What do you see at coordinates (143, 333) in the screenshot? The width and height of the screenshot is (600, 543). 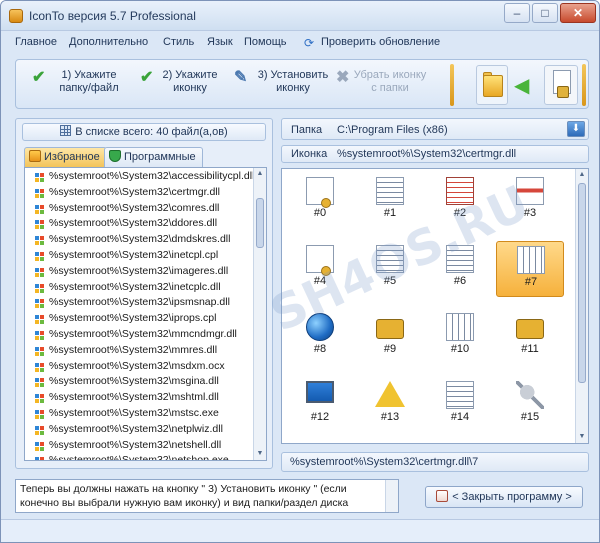 I see `file-path-text: %systemroot%\System32\mmcndmgr.dll` at bounding box center [143, 333].